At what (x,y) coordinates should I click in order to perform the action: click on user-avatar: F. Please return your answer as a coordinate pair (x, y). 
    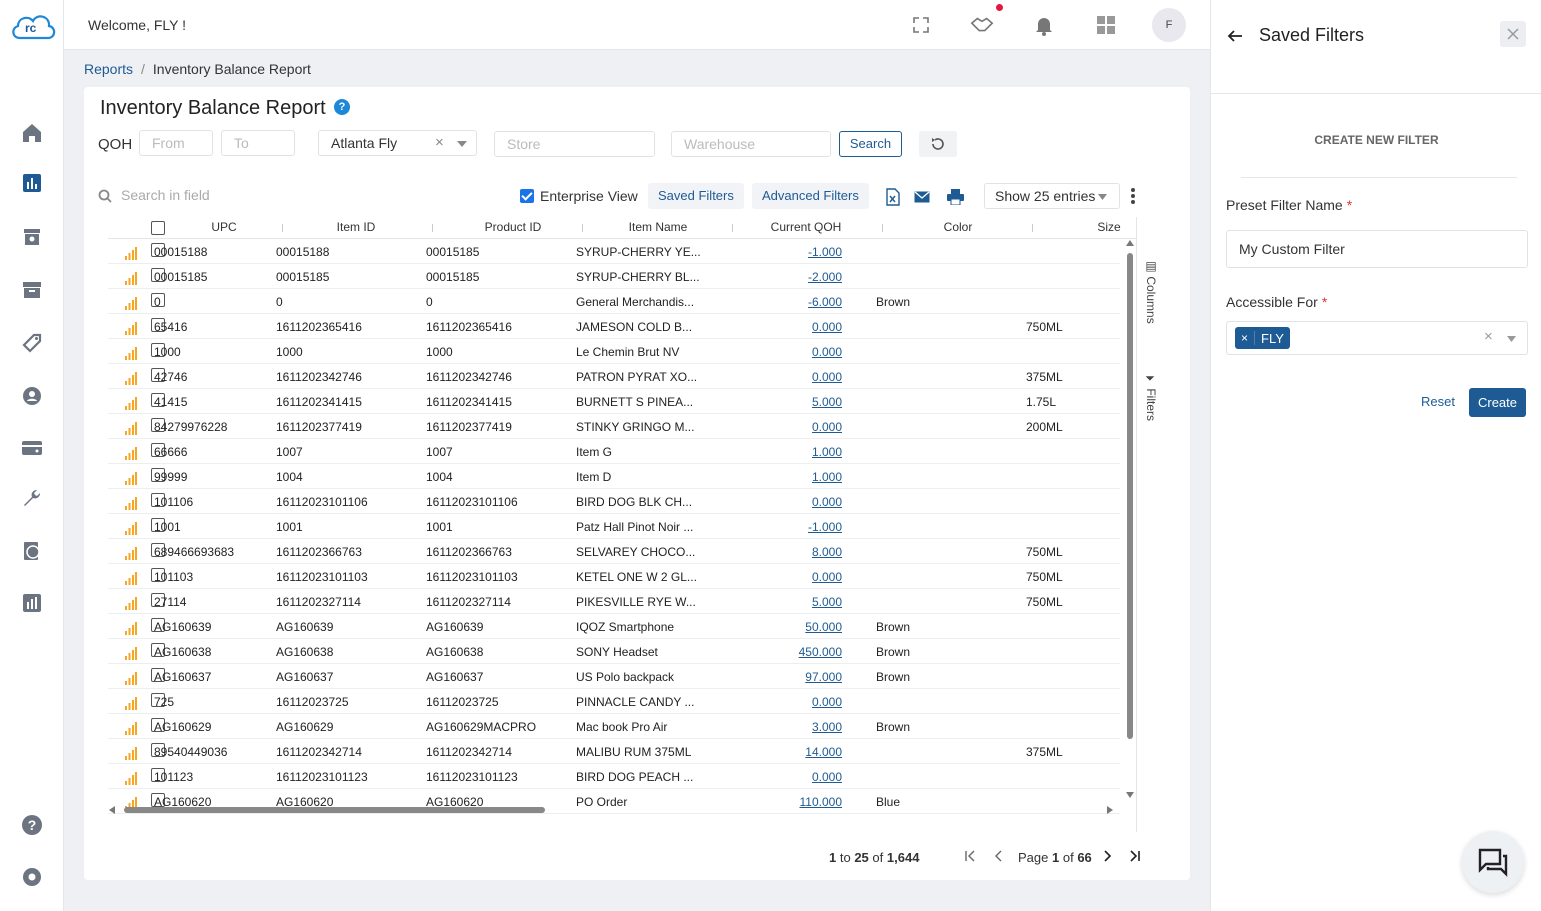
    Looking at the image, I should click on (1169, 25).